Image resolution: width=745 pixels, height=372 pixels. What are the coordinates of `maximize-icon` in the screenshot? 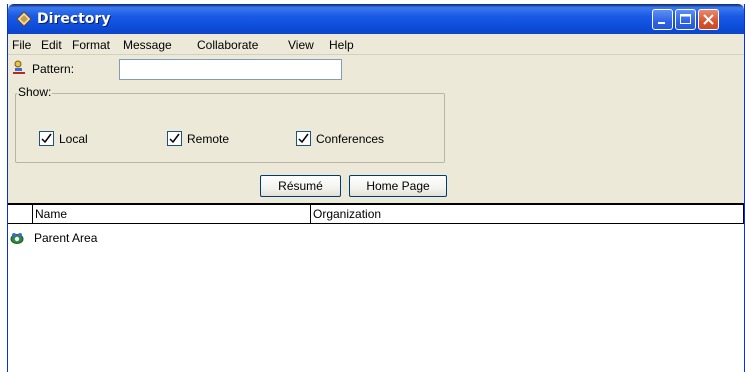 It's located at (685, 19).